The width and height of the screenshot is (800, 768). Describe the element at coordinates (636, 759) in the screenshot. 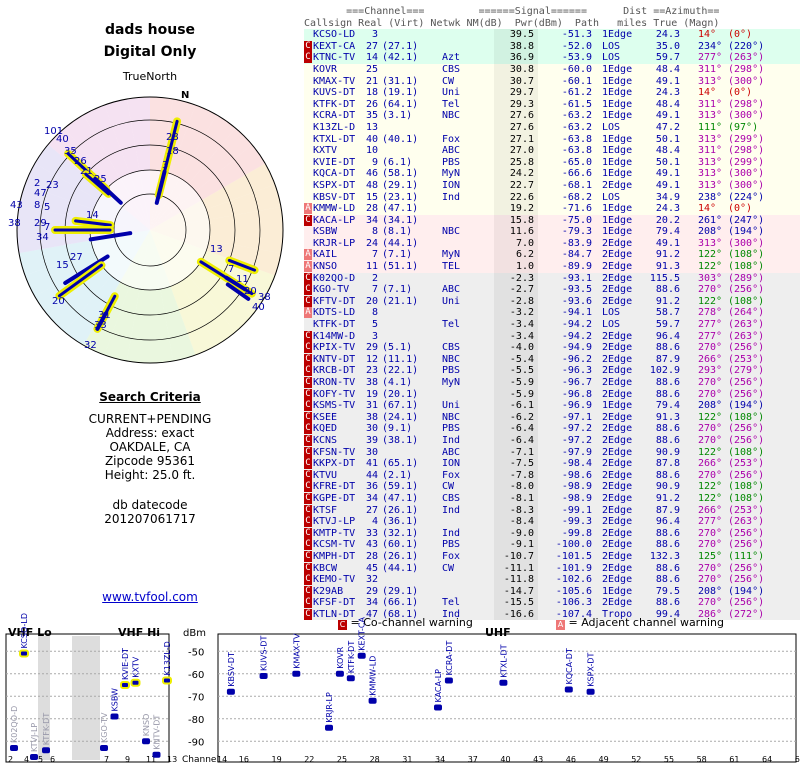

I see `channel-tick: 52` at that location.